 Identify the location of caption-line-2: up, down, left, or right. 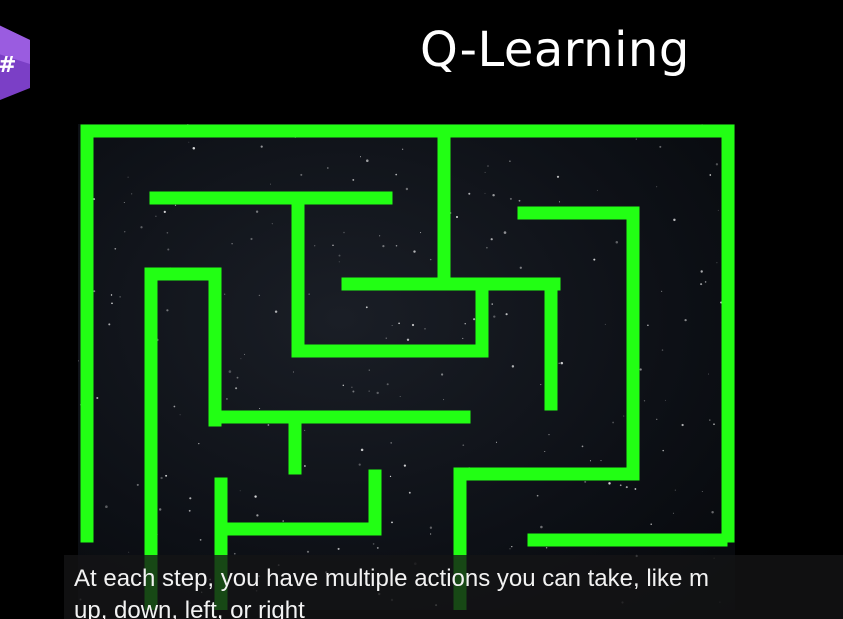
(189, 608).